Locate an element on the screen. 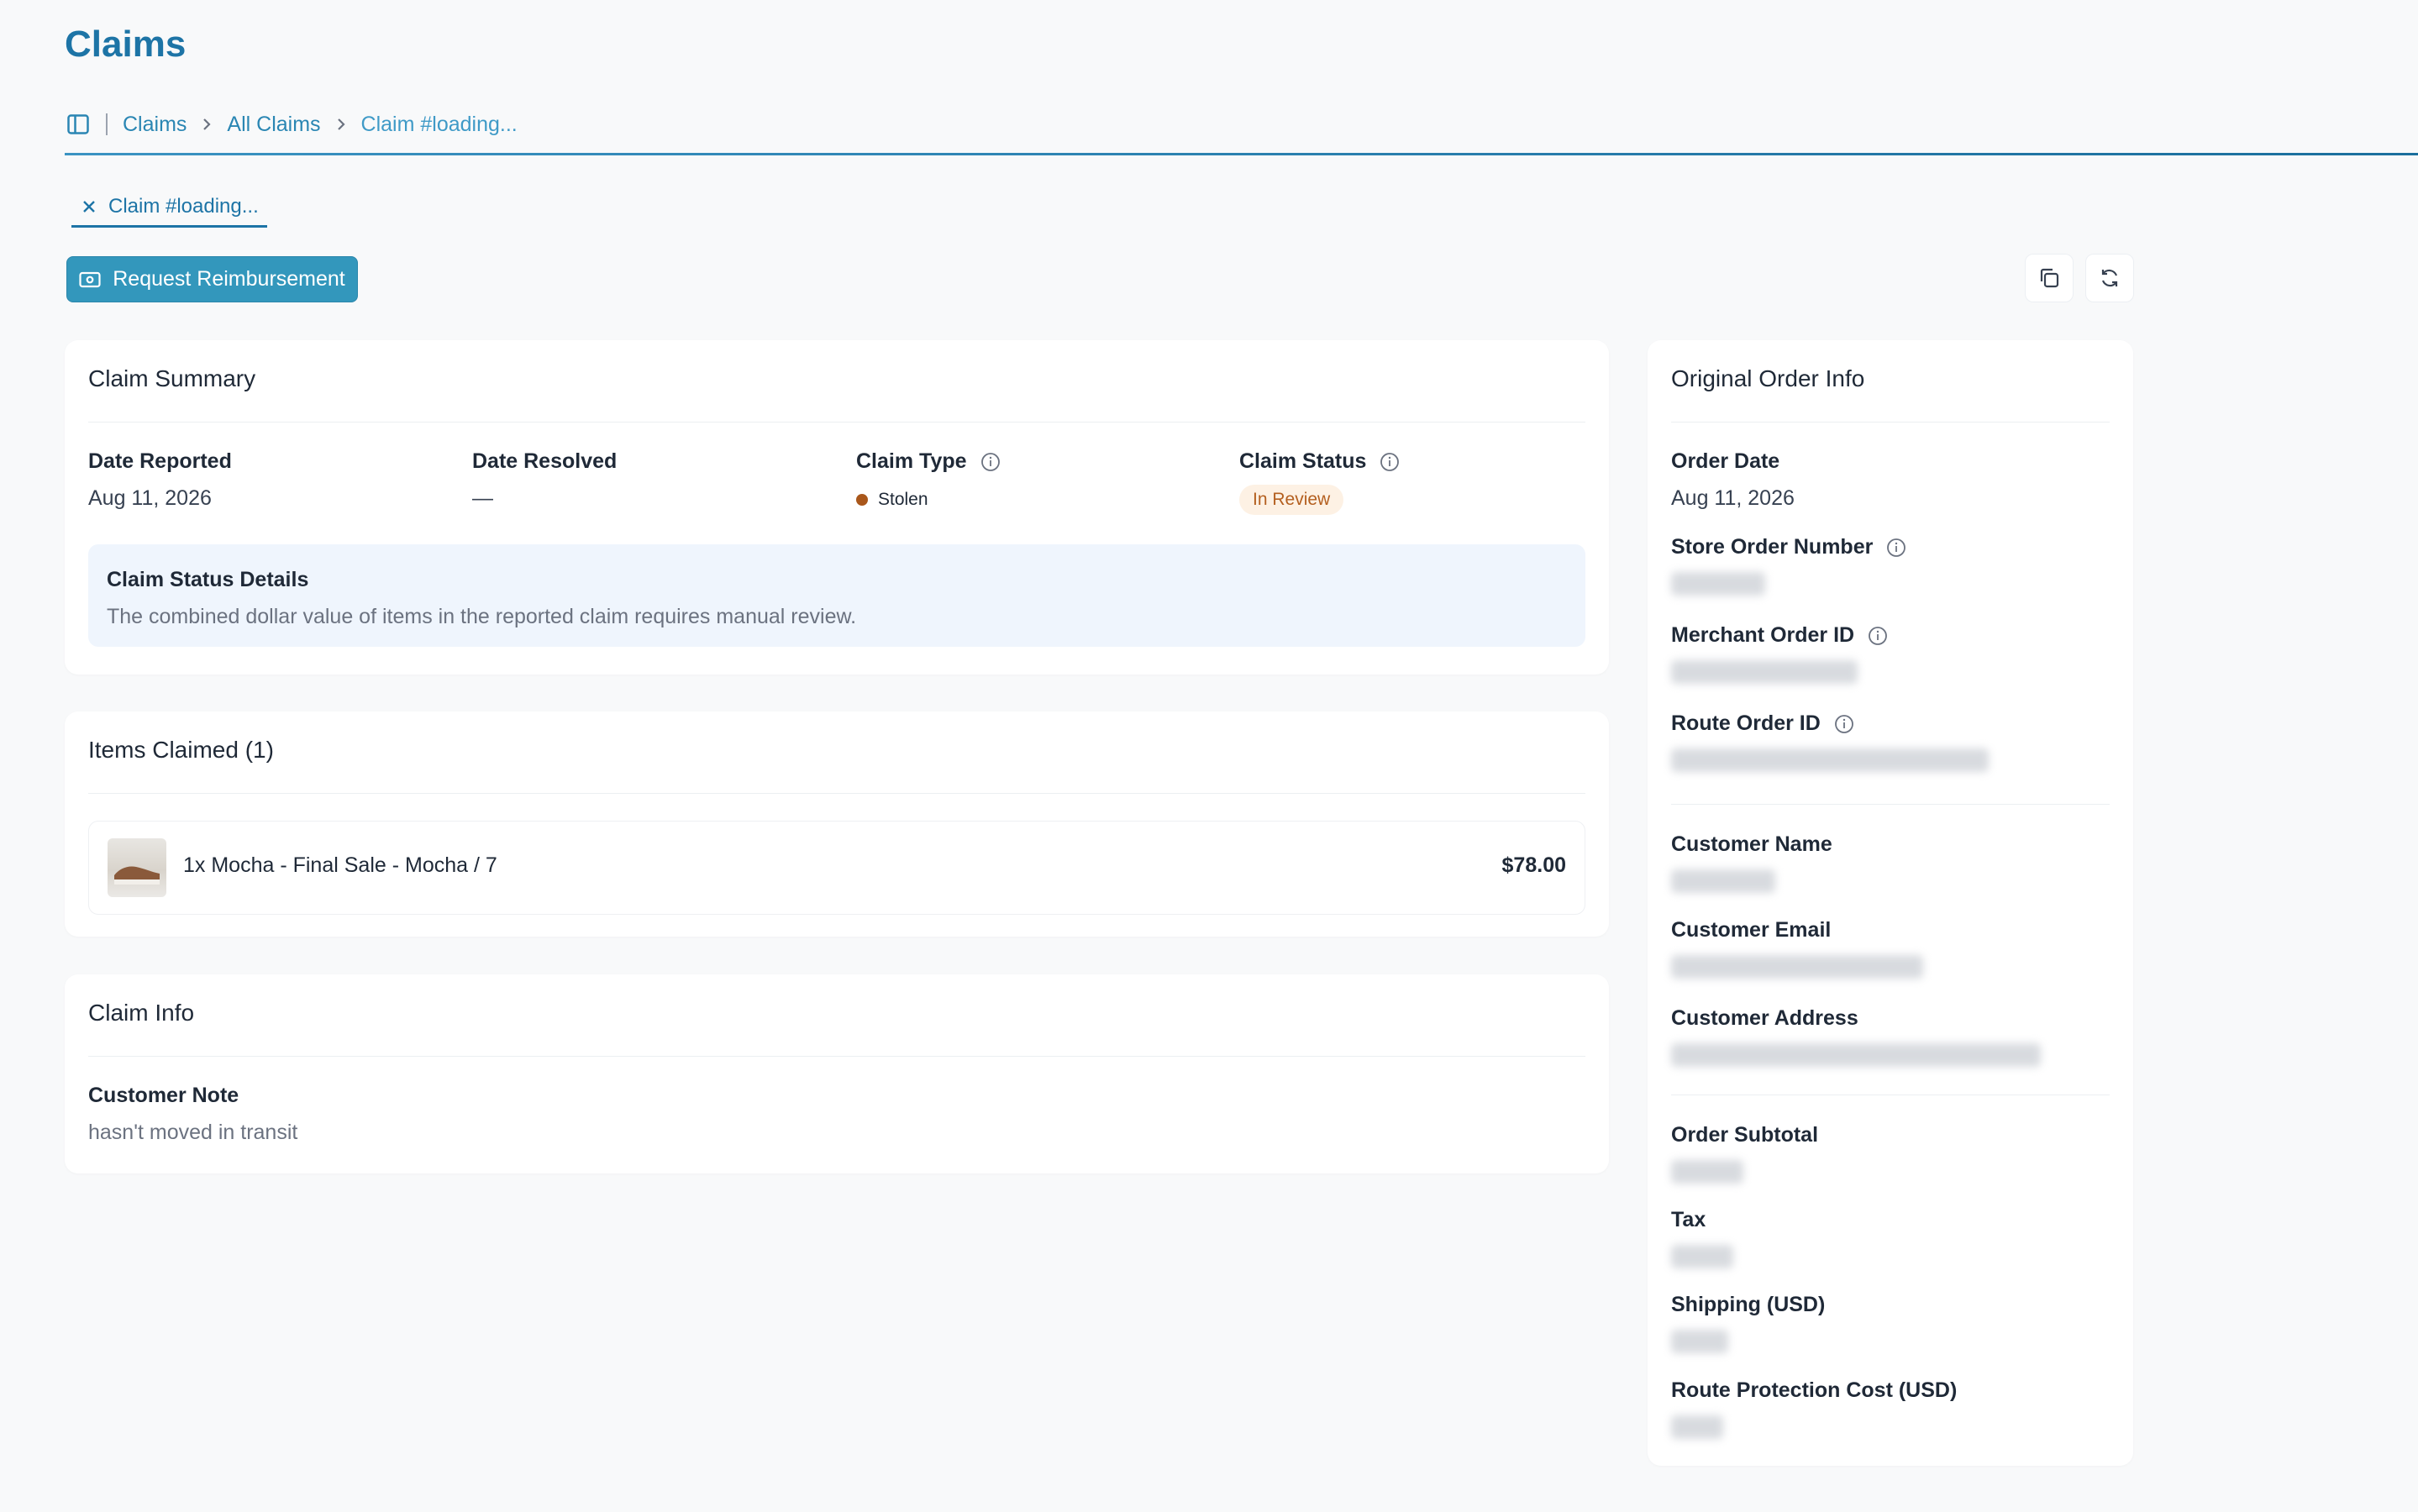  merchant-order-id-label-group: Merchant Order ID is located at coordinates (1779, 635).